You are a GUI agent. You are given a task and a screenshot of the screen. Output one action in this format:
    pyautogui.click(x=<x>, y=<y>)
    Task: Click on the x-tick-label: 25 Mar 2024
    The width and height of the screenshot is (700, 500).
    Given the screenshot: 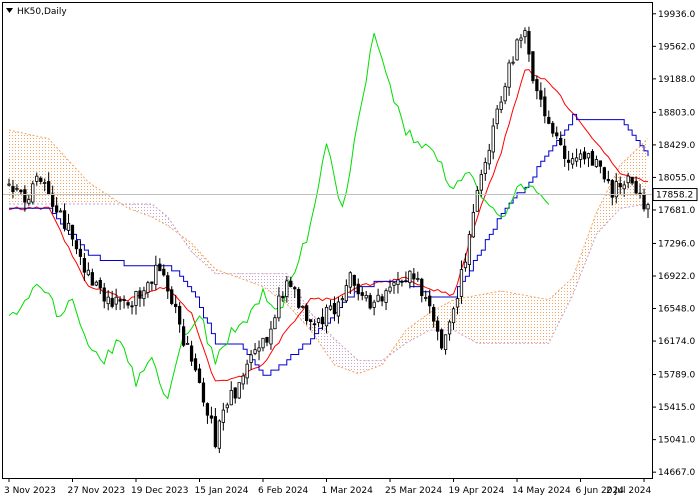 What is the action you would take?
    pyautogui.click(x=413, y=491)
    